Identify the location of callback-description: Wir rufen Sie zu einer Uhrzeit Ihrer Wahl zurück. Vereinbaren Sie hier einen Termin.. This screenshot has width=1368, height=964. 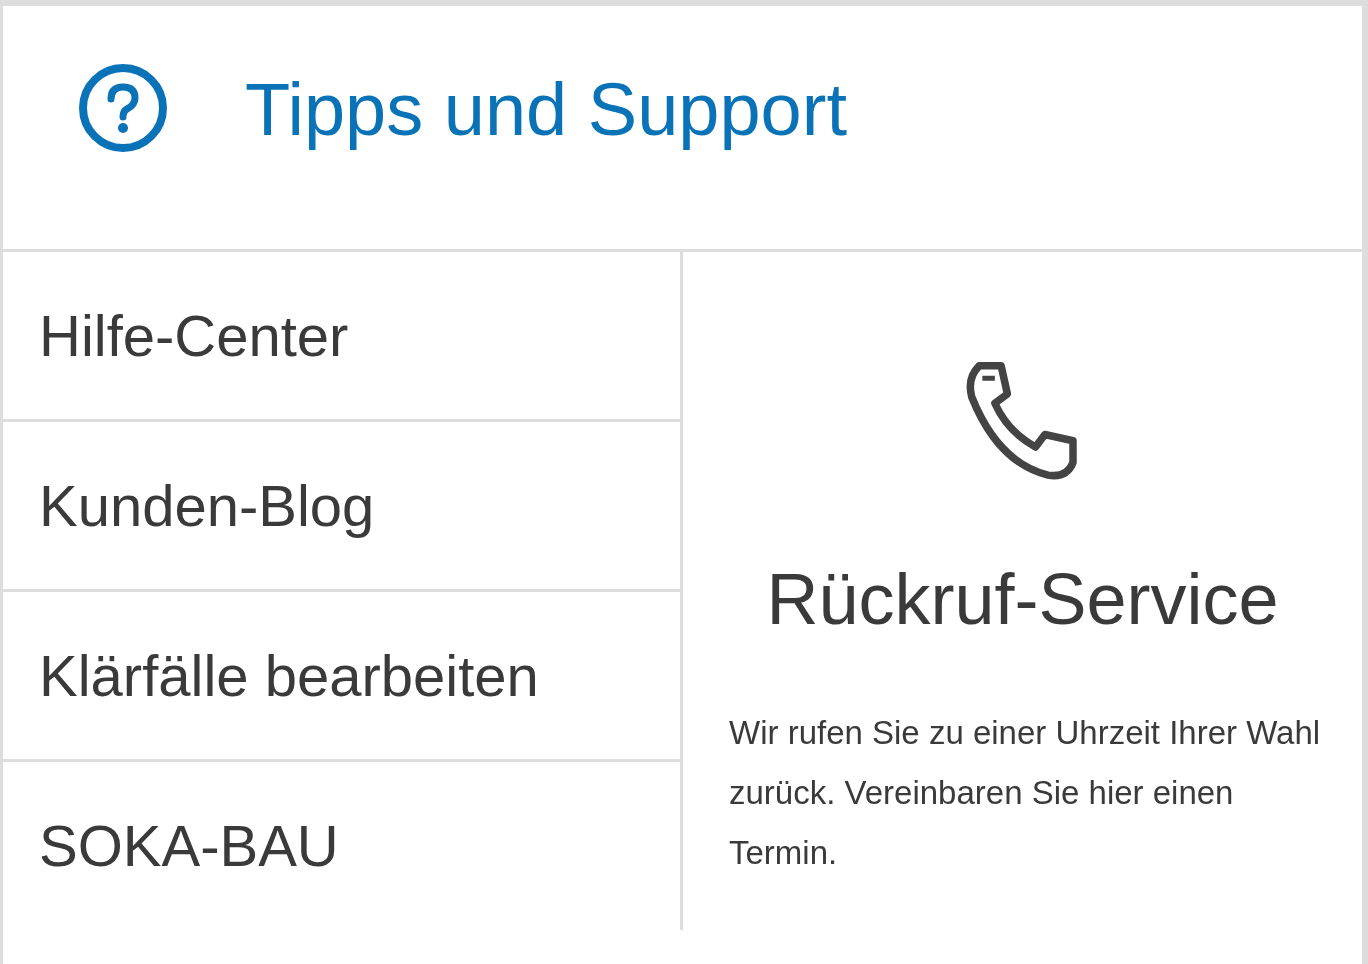
(1025, 793).